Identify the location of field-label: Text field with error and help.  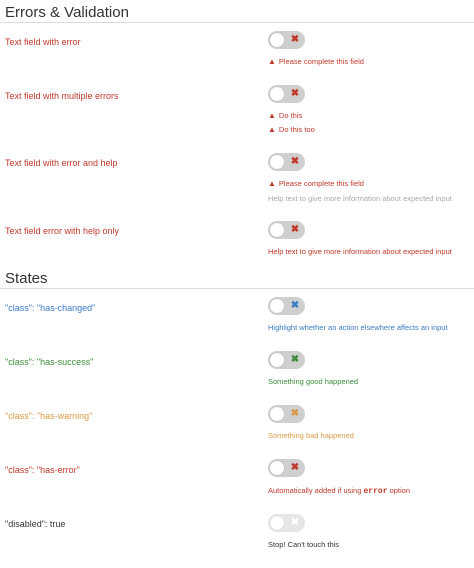
(61, 163).